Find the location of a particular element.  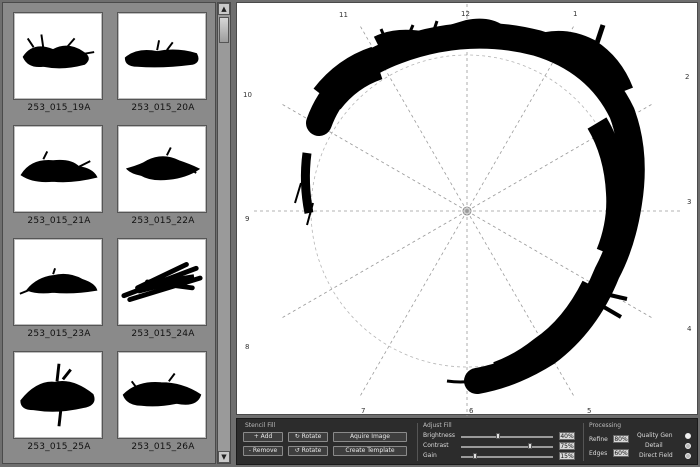

thumbnail-item: 253_015_19A is located at coordinates (59, 63).